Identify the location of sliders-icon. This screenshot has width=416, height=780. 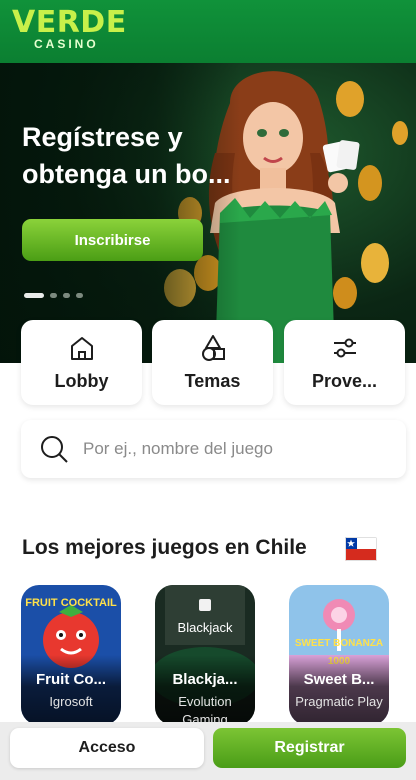
(344, 348).